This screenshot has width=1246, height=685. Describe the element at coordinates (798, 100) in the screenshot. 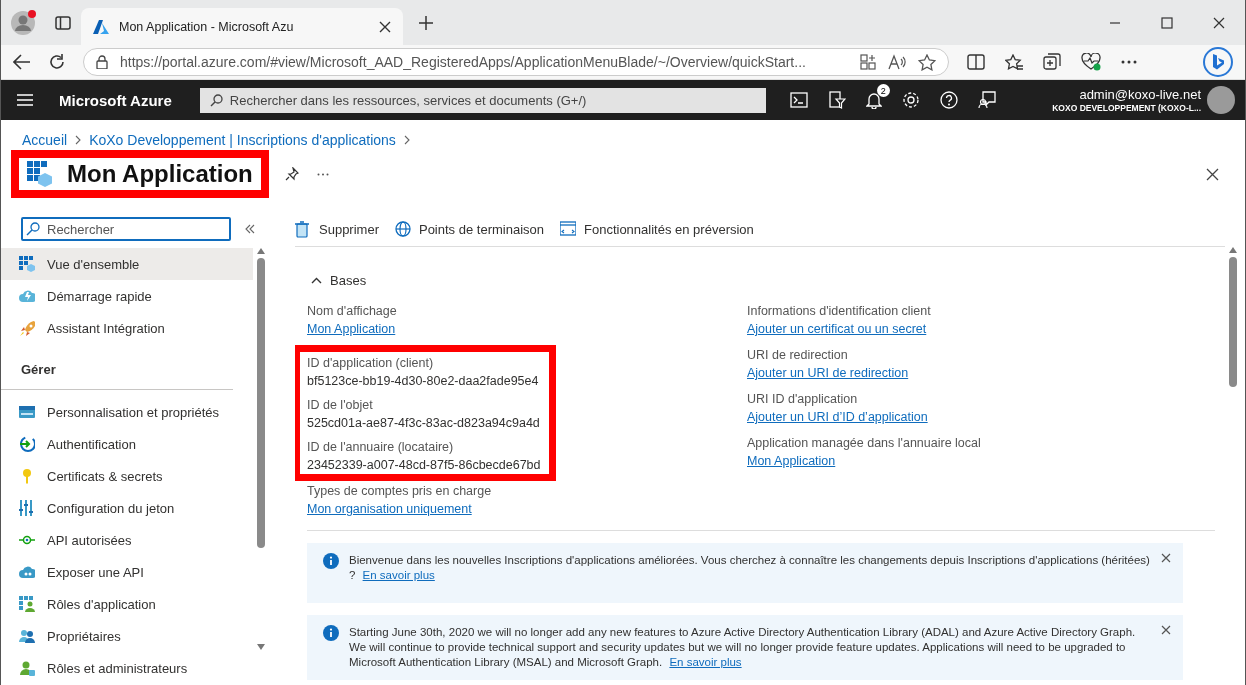

I see `cloud-shell-icon` at that location.